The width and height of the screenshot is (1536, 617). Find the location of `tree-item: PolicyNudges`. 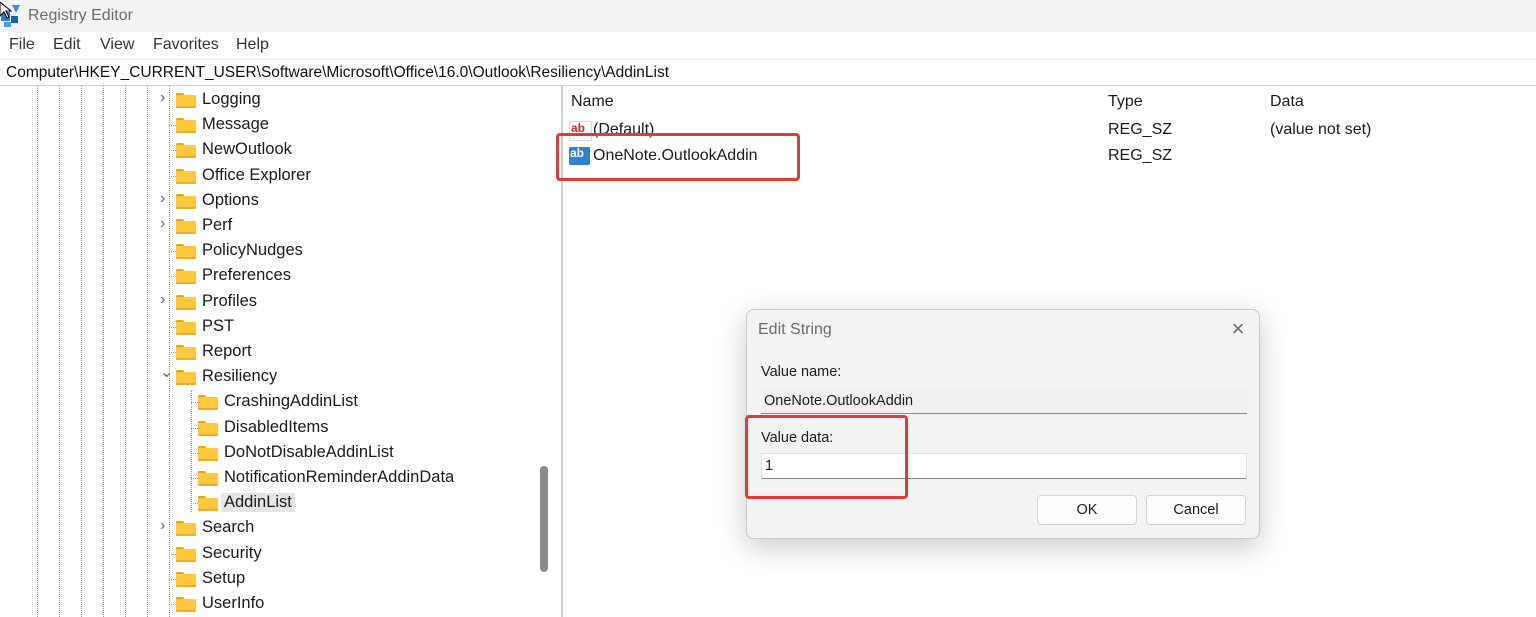

tree-item: PolicyNudges is located at coordinates (265, 251).